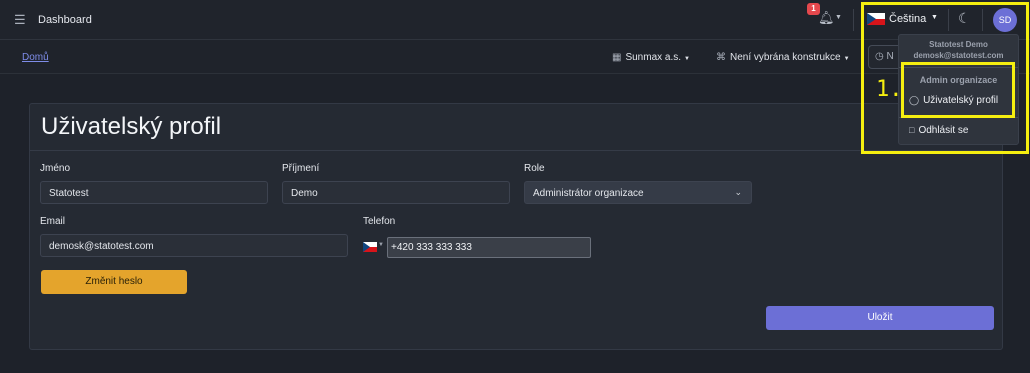 The image size is (1030, 373). What do you see at coordinates (154, 192) in the screenshot?
I see `first-name-field: Statotest` at bounding box center [154, 192].